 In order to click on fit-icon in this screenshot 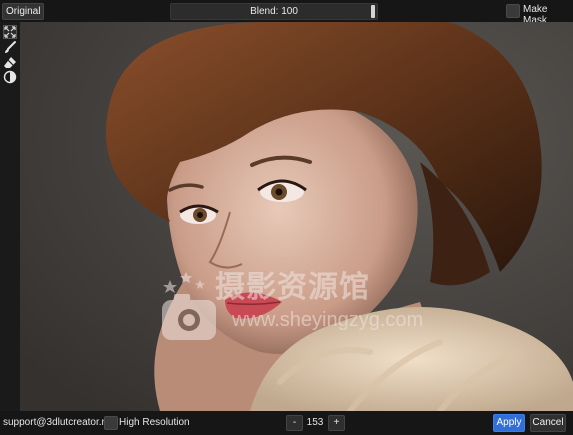, I will do `click(10, 32)`.